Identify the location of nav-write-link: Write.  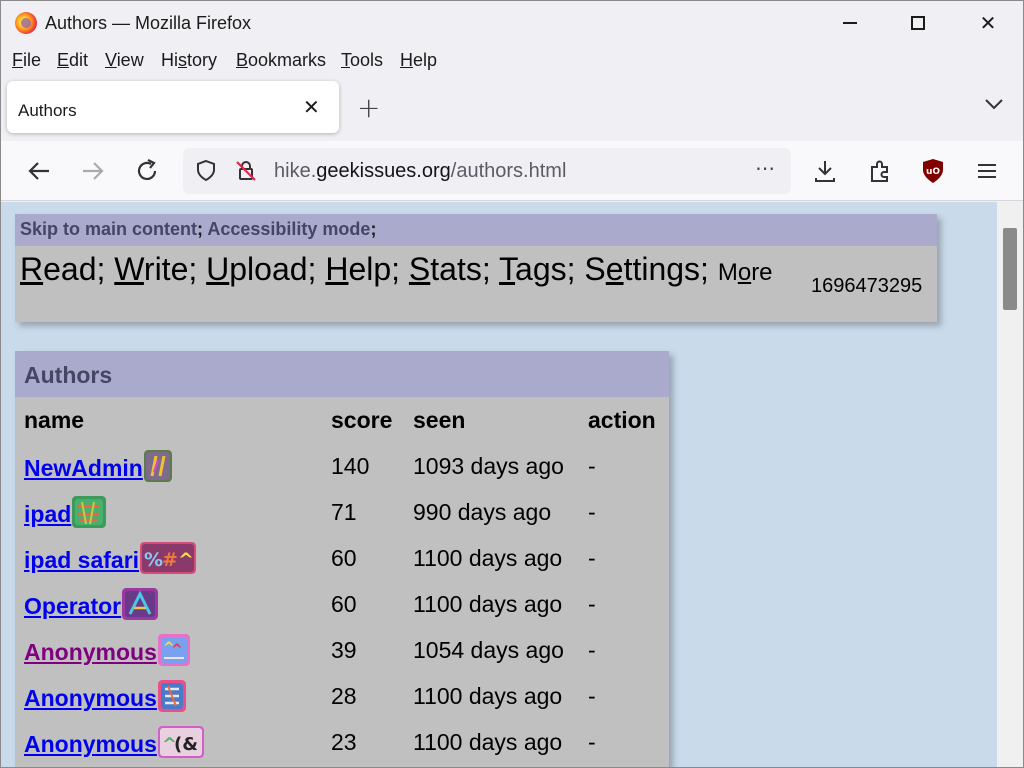
(151, 269).